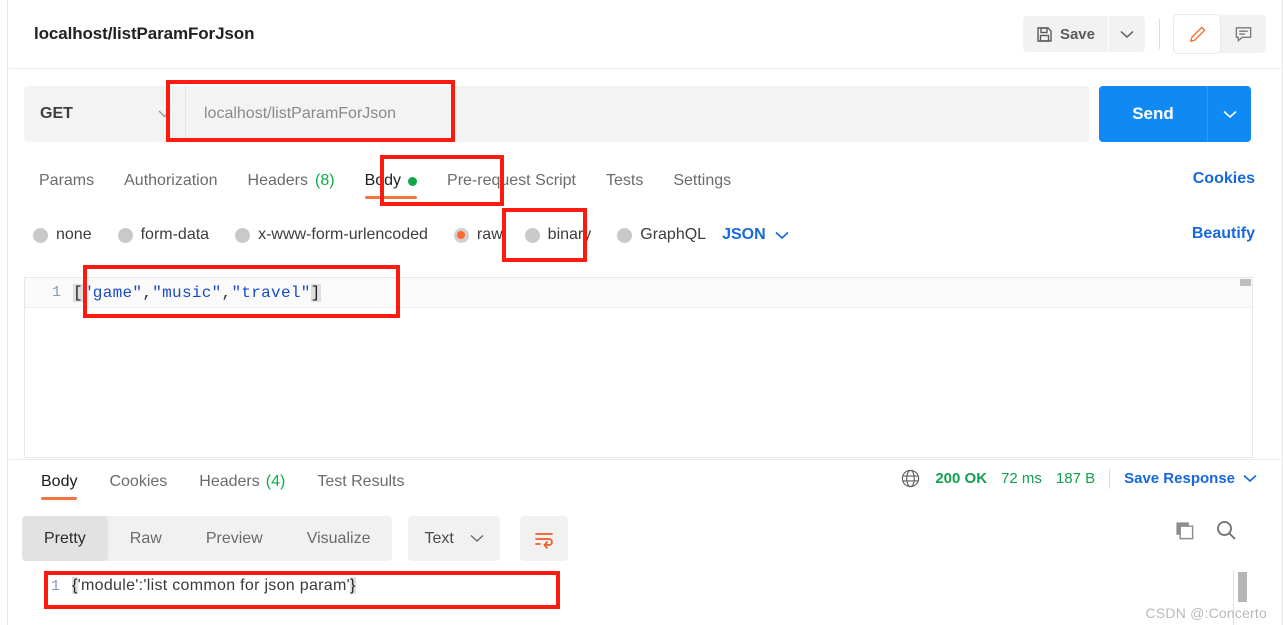 The image size is (1283, 625). What do you see at coordinates (163, 235) in the screenshot?
I see `body-type-form-data: form-data` at bounding box center [163, 235].